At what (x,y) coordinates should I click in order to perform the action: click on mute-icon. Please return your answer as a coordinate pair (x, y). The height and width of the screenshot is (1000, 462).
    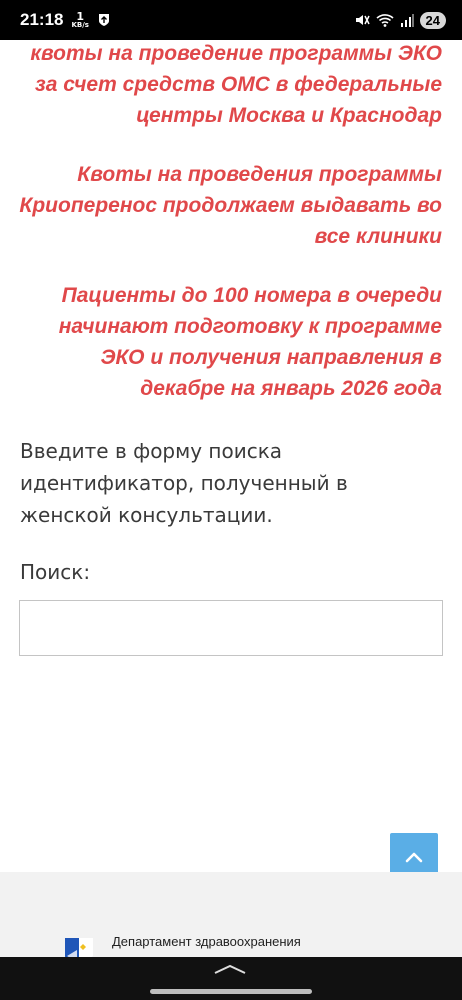
    Looking at the image, I should click on (362, 20).